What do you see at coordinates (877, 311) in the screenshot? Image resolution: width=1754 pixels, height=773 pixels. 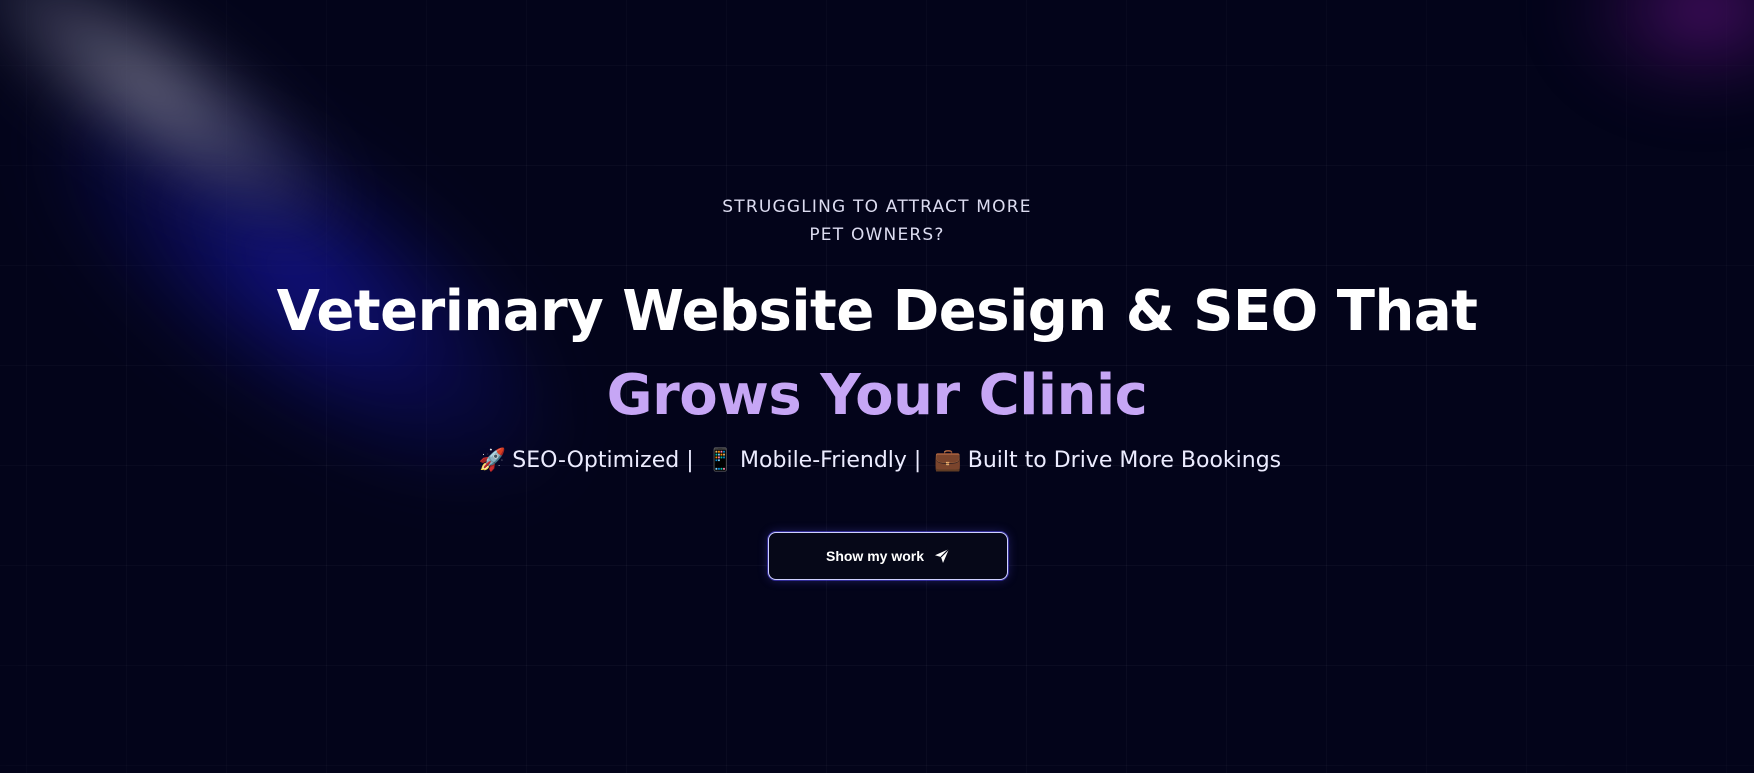 I see `headline-line-1: Veterinary Website Design & SEO That` at bounding box center [877, 311].